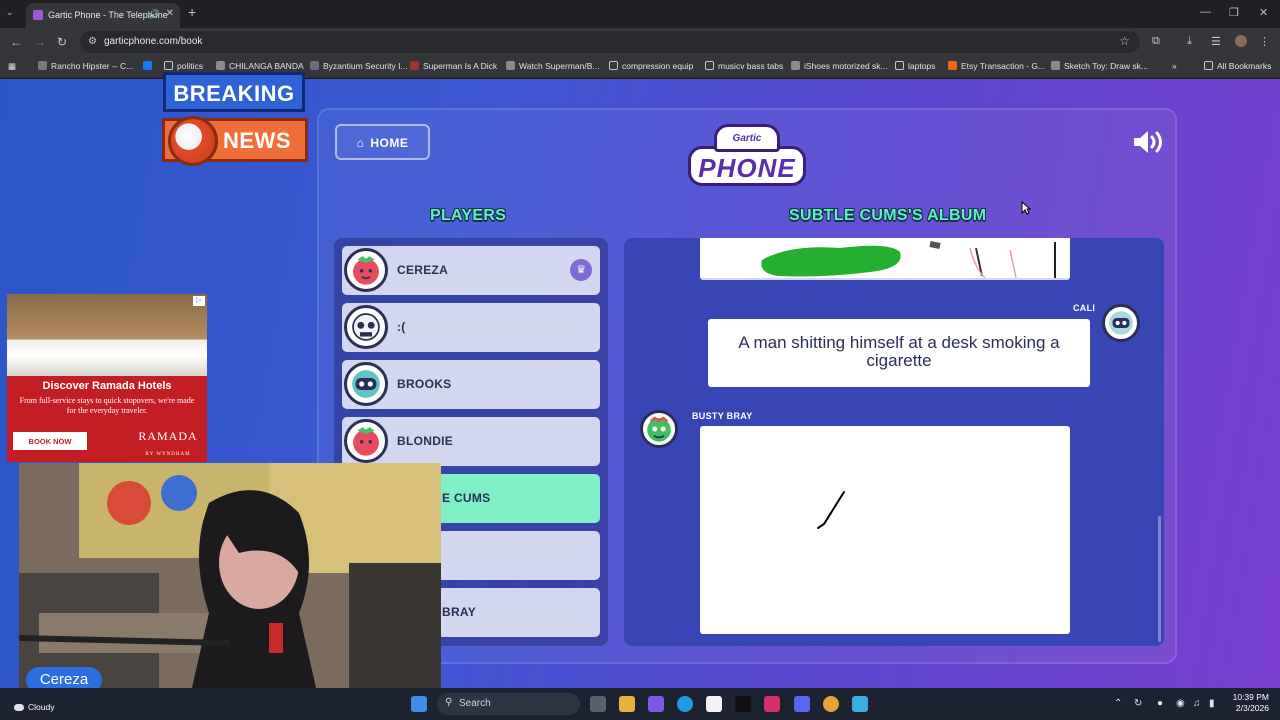 Image resolution: width=1280 pixels, height=720 pixels. Describe the element at coordinates (610, 42) in the screenshot. I see `address-bar: ⚙ garticphone.com/book ☆` at that location.